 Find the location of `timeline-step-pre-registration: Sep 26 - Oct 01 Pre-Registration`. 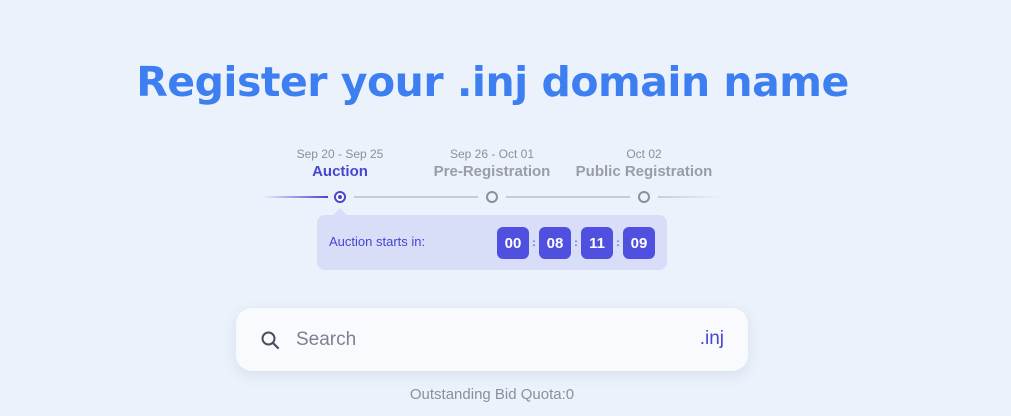

timeline-step-pre-registration: Sep 26 - Oct 01 Pre-Registration is located at coordinates (492, 164).